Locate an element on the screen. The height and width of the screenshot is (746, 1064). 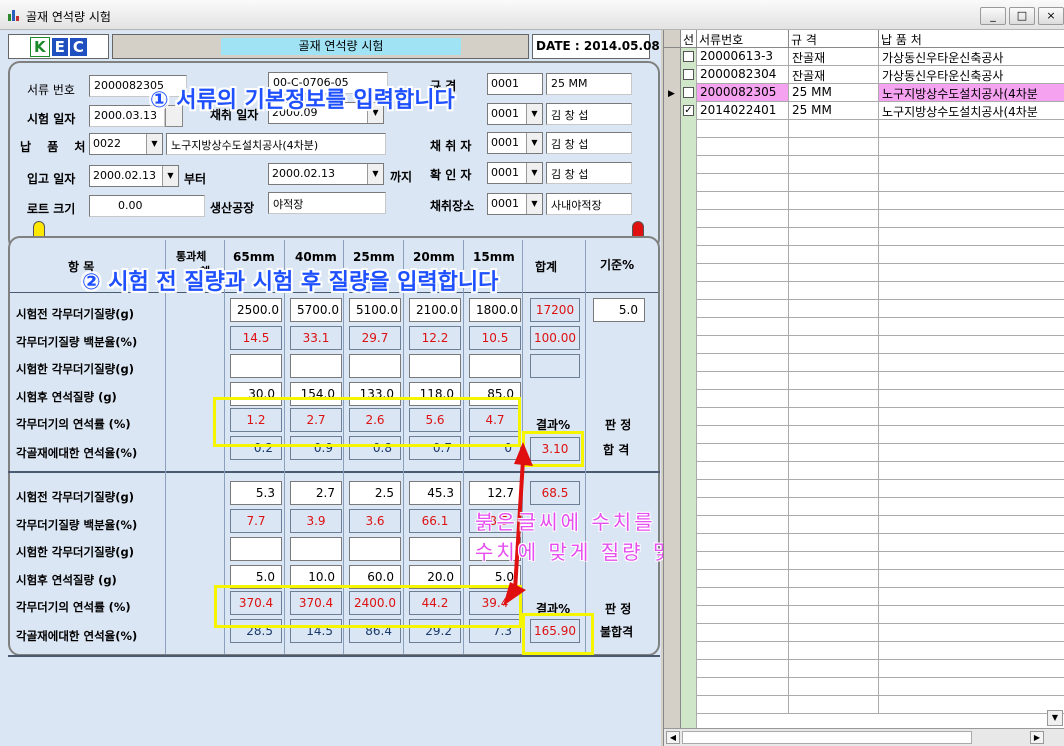
s1-pct-cell: 29.7 is located at coordinates (375, 338).